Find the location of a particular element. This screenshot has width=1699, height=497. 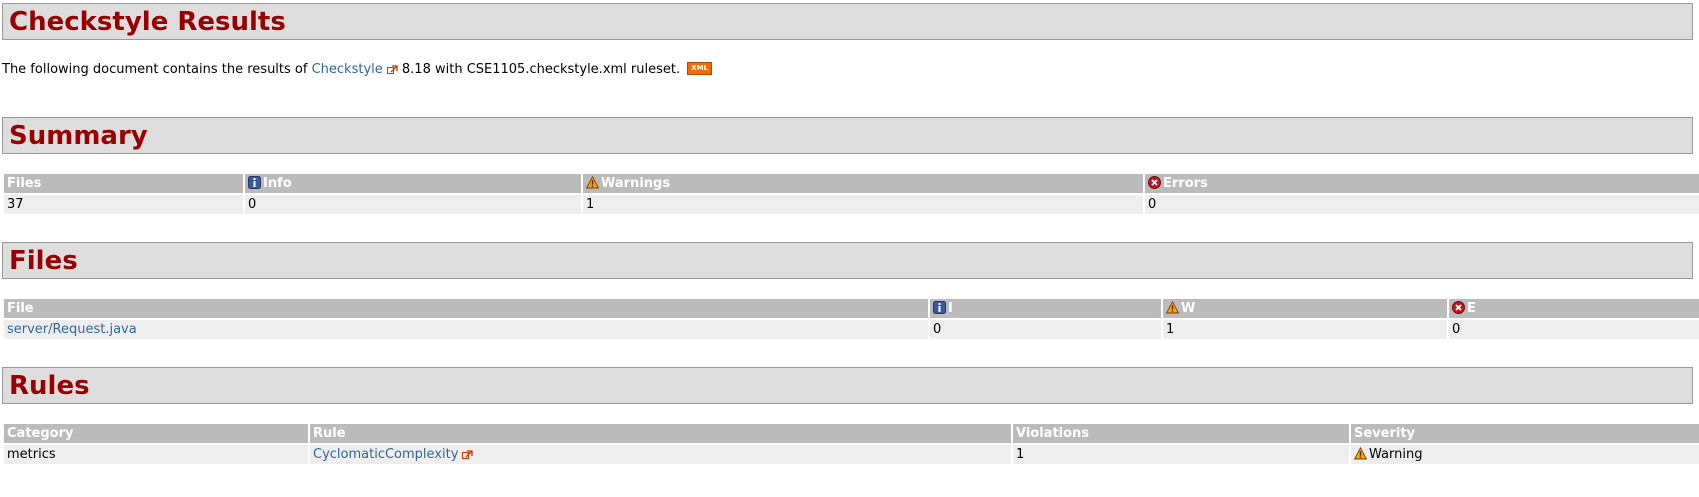

page-title: Checkstyle Results is located at coordinates (847, 21).